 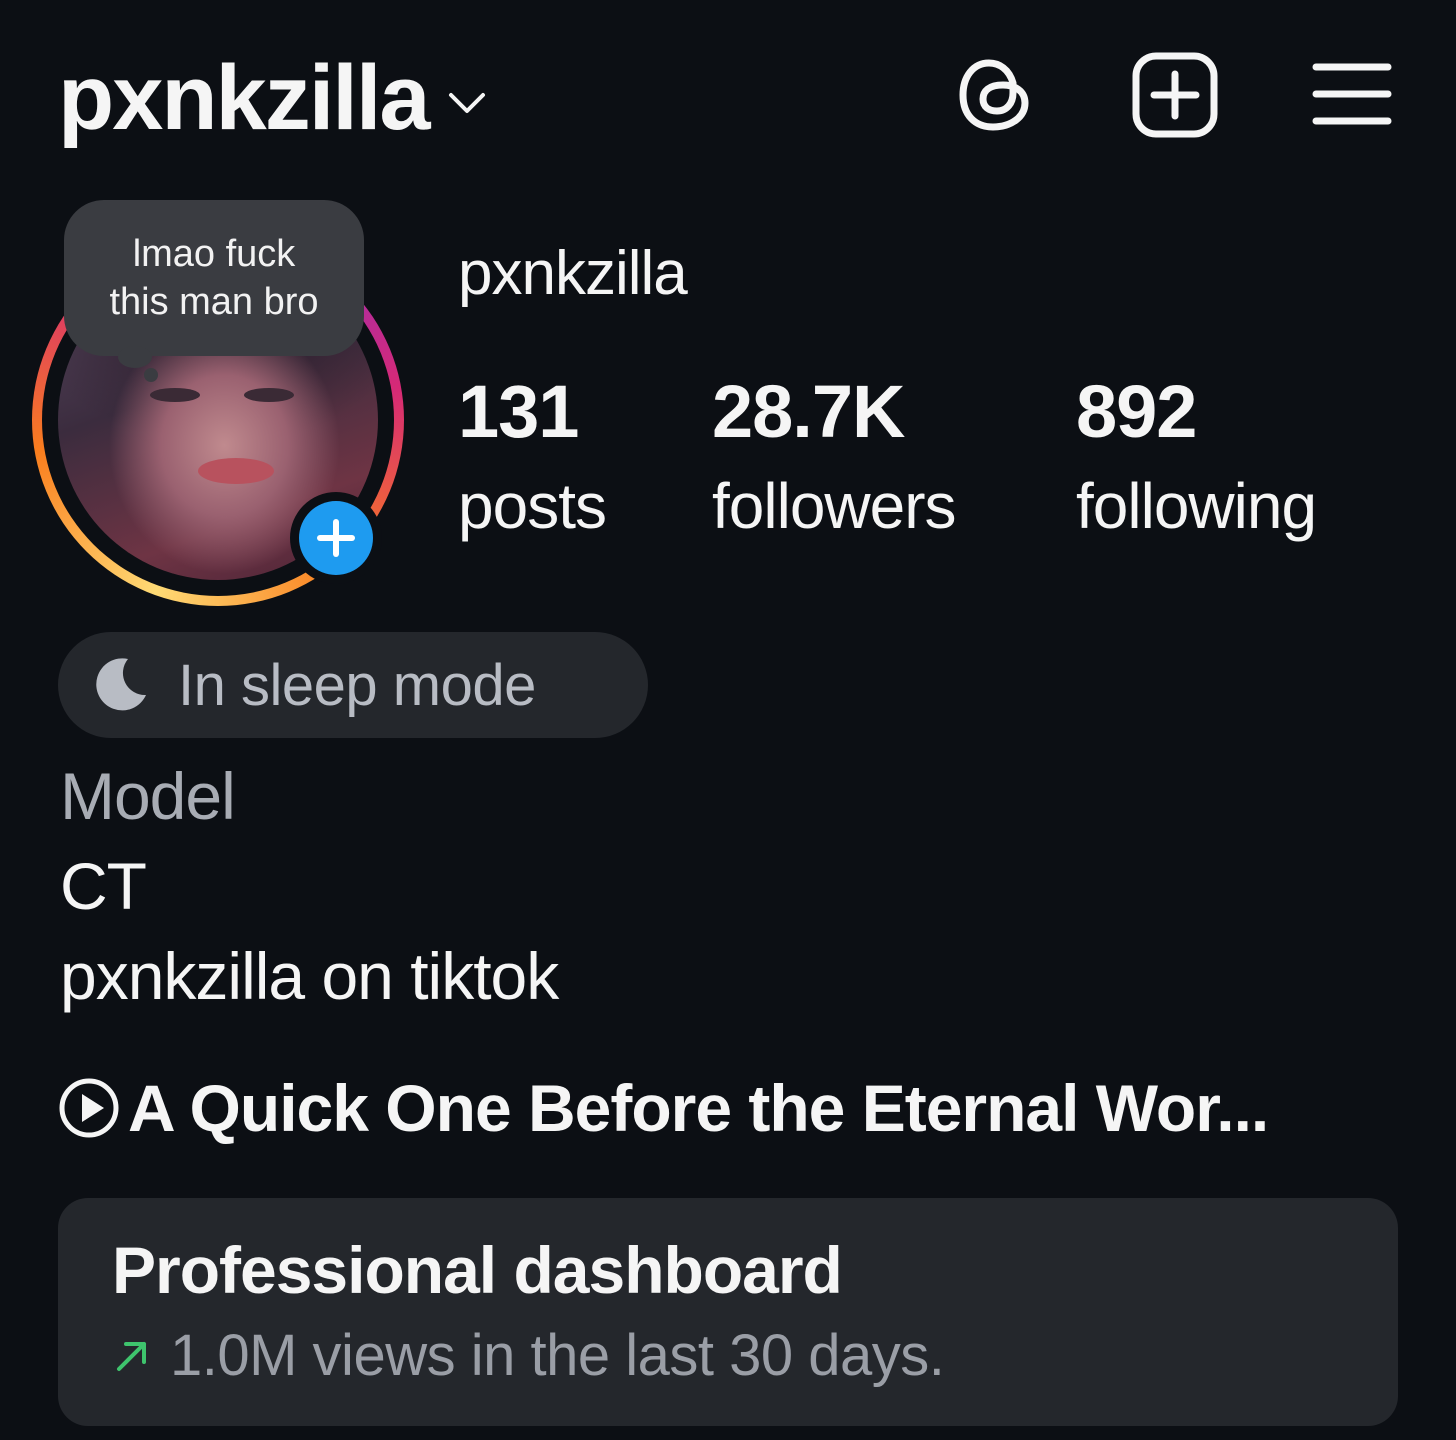 What do you see at coordinates (573, 273) in the screenshot?
I see `profile-display-name: pxnkzilla` at bounding box center [573, 273].